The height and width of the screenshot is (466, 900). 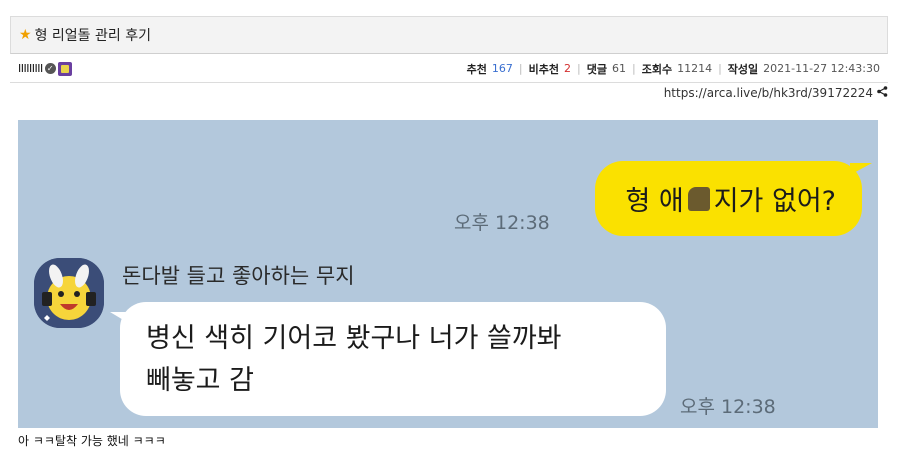 I want to click on their-message-line1: 병신 색히 기어코 봤구나 너가 쓸까봐, so click(x=354, y=338).